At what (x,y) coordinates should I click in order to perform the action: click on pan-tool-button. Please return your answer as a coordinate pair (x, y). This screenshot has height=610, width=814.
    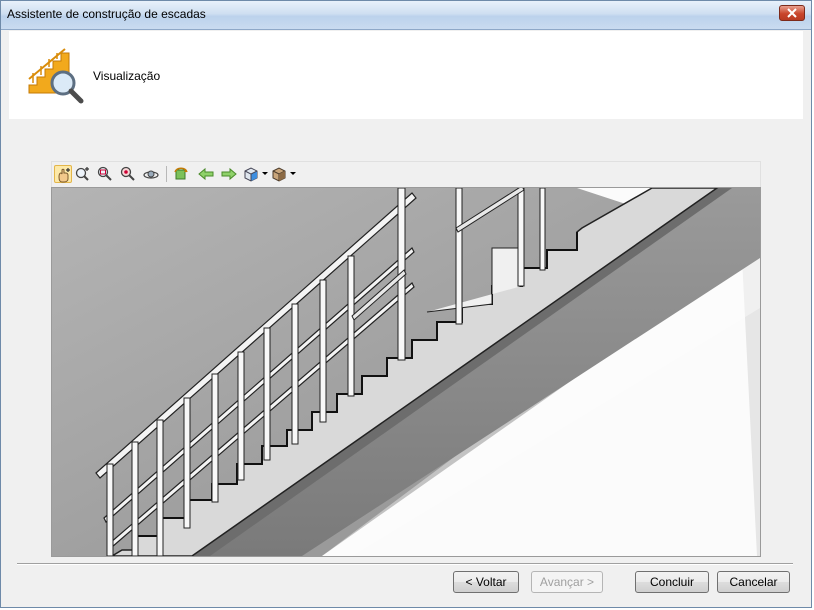
    Looking at the image, I should click on (63, 174).